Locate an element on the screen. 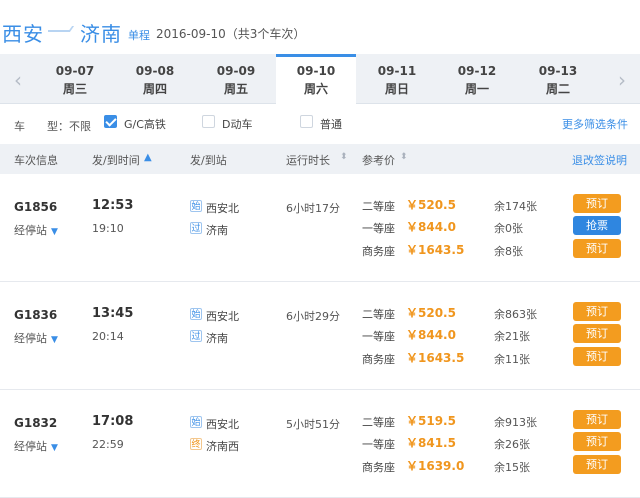  table-header: 车次信息 发/到时间 ▲ 发/到站 运行时长 ⬍ 参考价 ⬍ 退改签说明 is located at coordinates (320, 159).